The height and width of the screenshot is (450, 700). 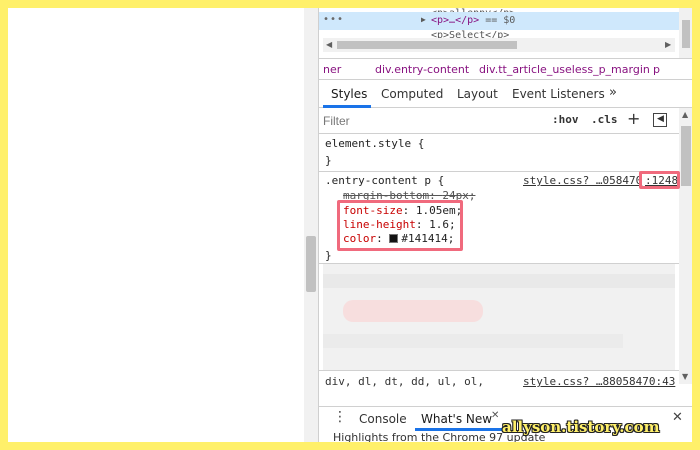 What do you see at coordinates (456, 419) in the screenshot?
I see `tab-whats-new: What's New` at bounding box center [456, 419].